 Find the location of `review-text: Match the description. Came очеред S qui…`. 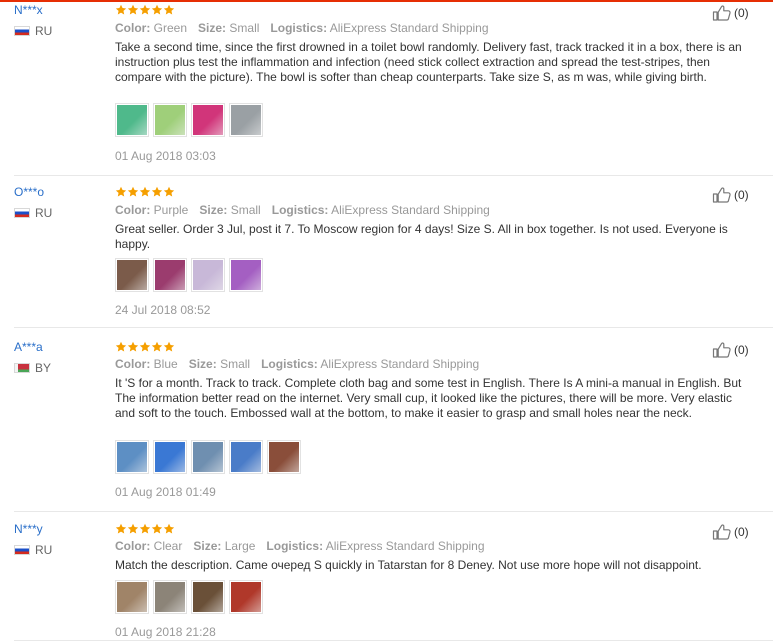

review-text: Match the description. Came очеред S qui… is located at coordinates (408, 565).